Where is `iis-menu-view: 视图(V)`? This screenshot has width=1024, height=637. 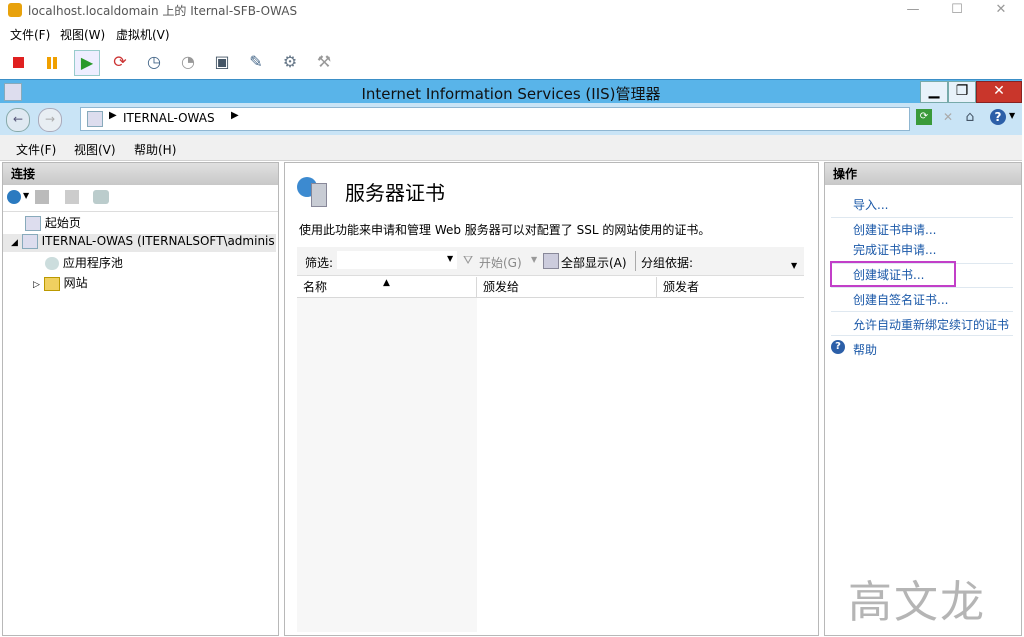
iis-menu-view: 视图(V) is located at coordinates (95, 149).